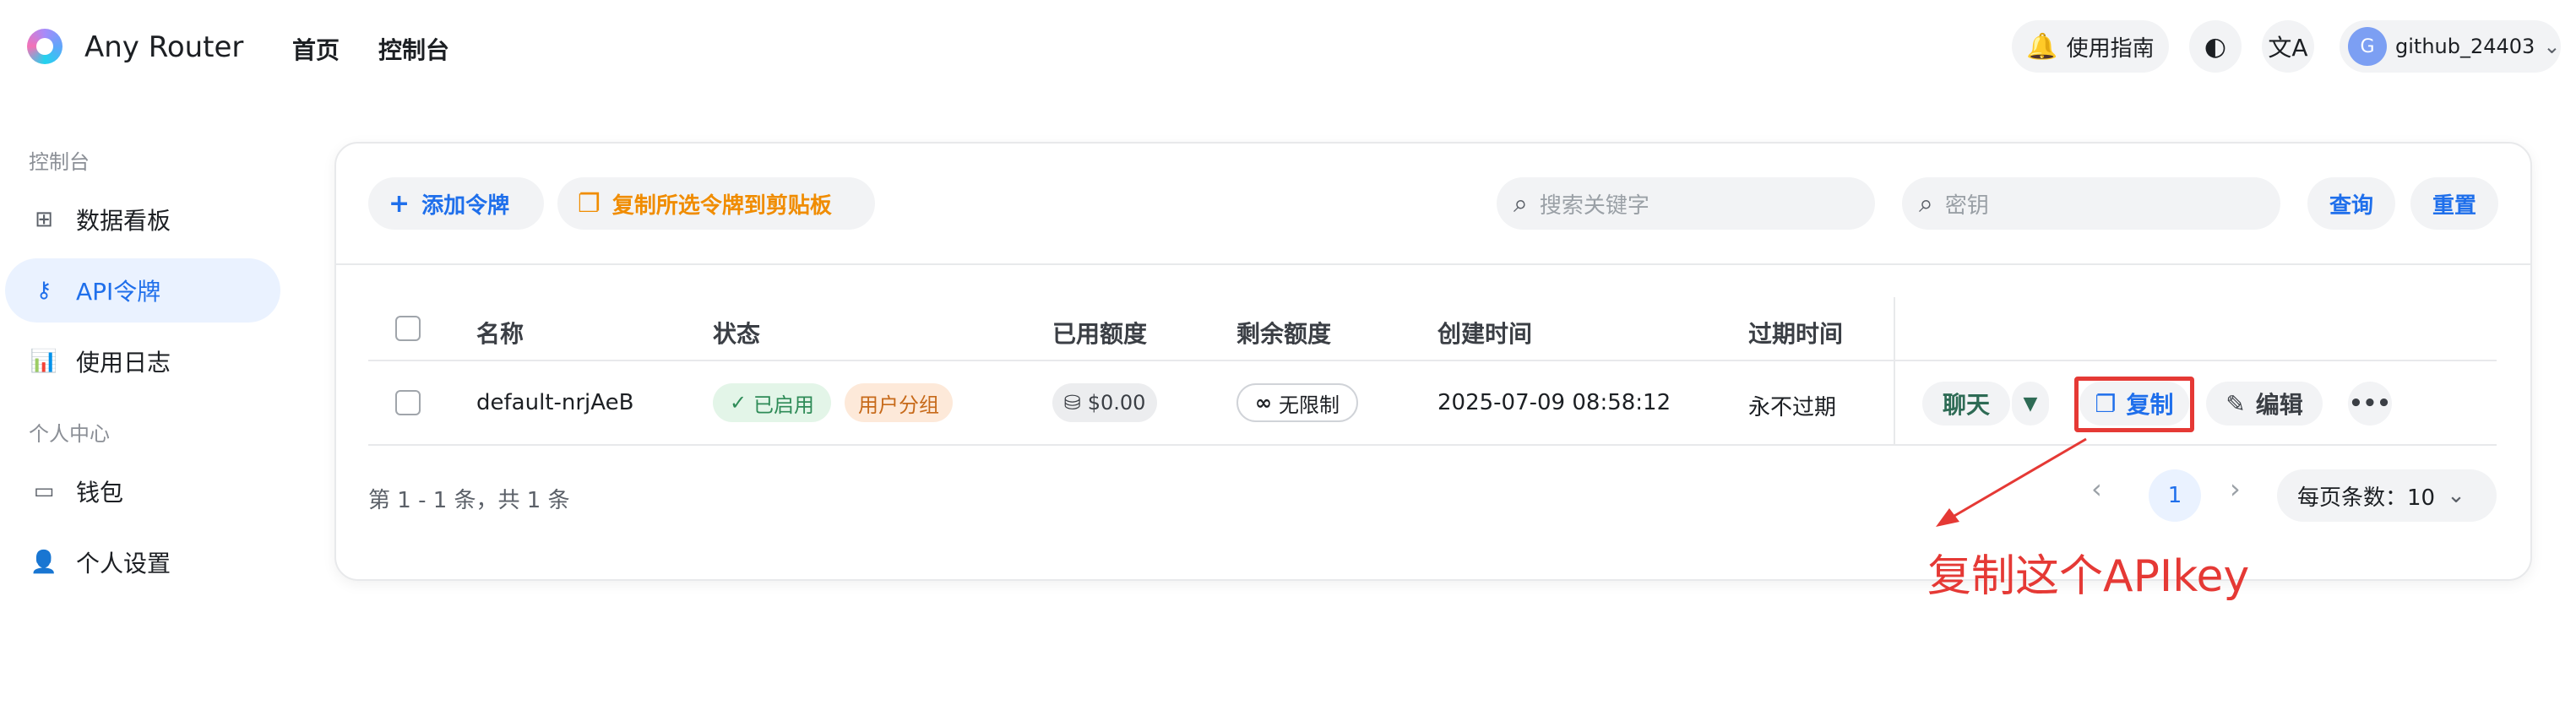  What do you see at coordinates (1484, 333) in the screenshot?
I see `column-header-created: 创建时间` at bounding box center [1484, 333].